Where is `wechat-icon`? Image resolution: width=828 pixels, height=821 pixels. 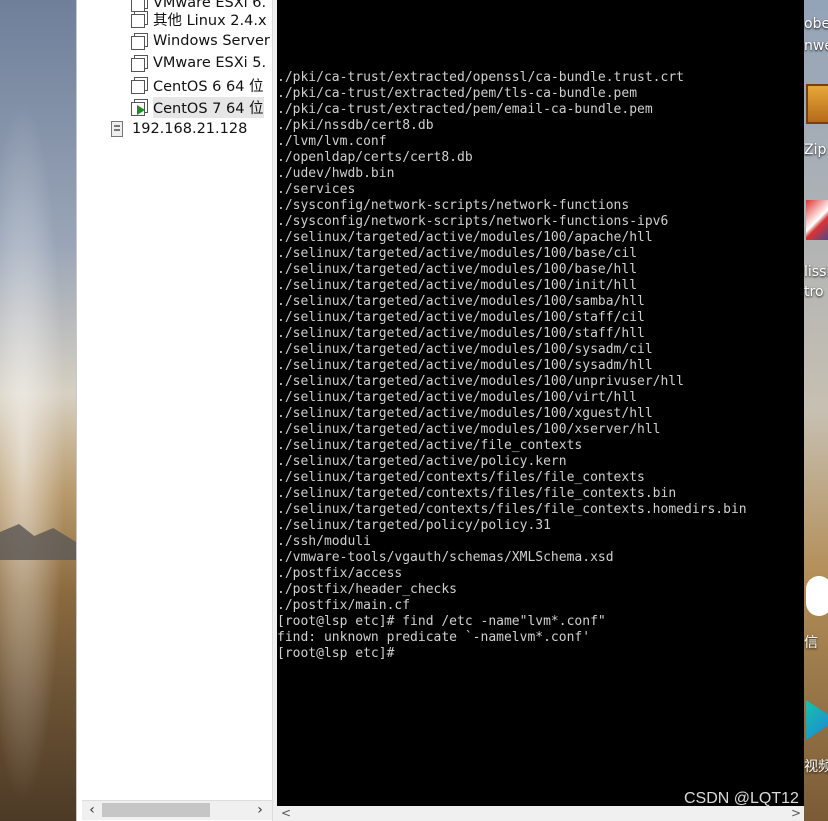
wechat-icon is located at coordinates (817, 596).